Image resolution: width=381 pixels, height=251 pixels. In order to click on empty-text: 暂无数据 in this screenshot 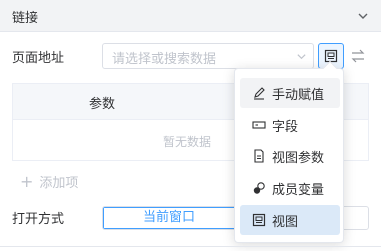, I will do `click(187, 142)`.